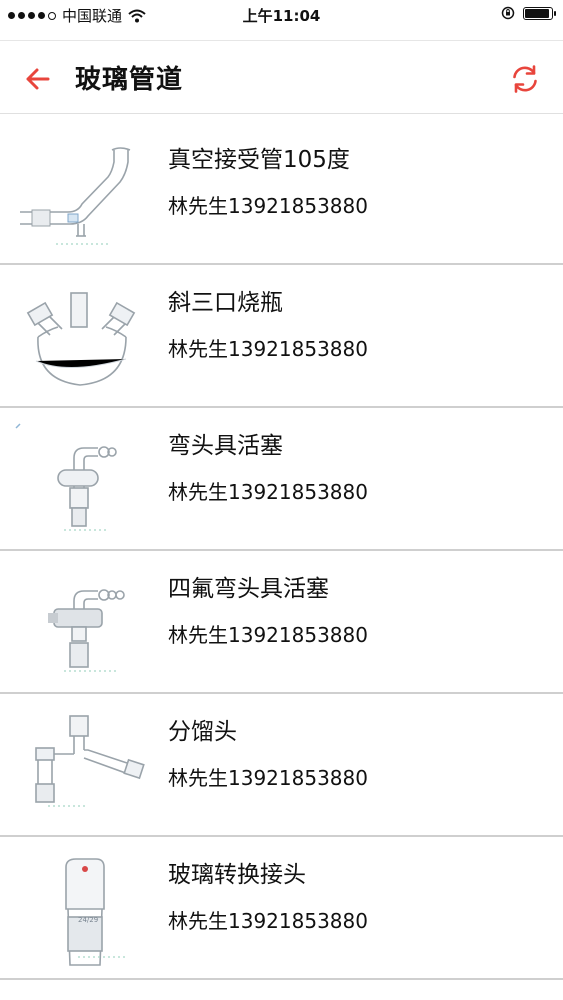 The width and height of the screenshot is (563, 1000). Describe the element at coordinates (248, 589) in the screenshot. I see `item-title: 四氟弯头具活塞` at that location.